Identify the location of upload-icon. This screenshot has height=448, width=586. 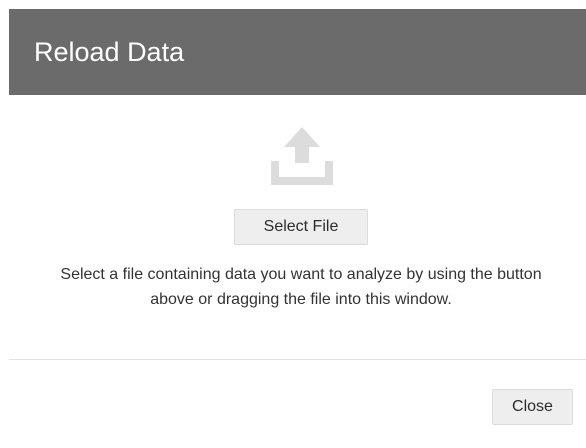
(302, 156).